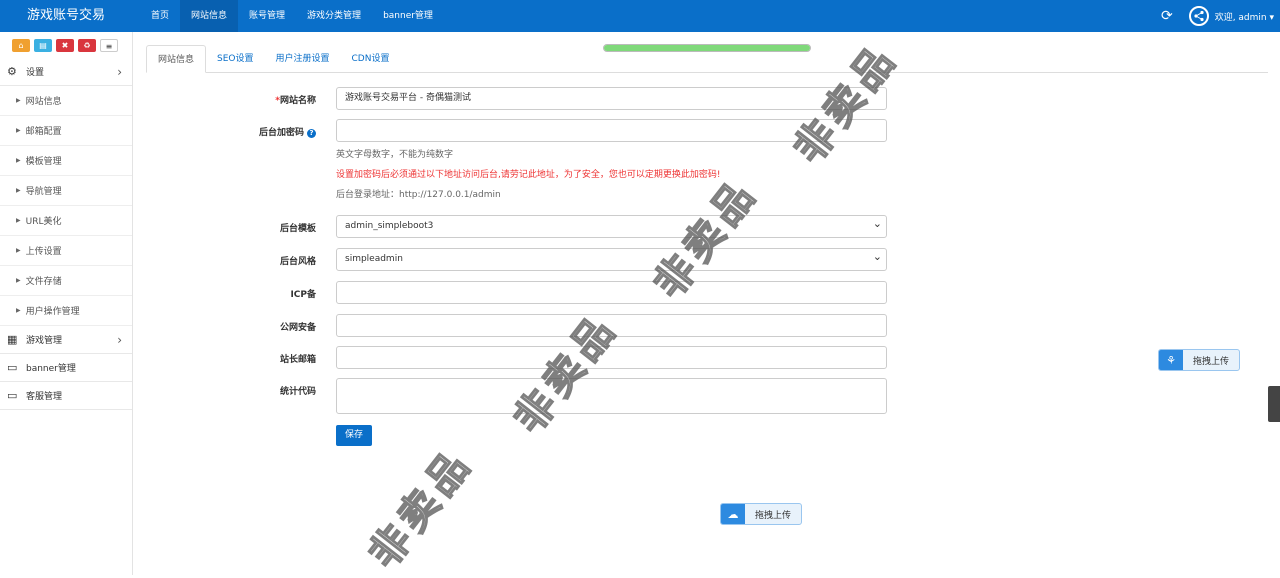 Image resolution: width=1280 pixels, height=578 pixels. I want to click on question-icon: ?, so click(311, 133).